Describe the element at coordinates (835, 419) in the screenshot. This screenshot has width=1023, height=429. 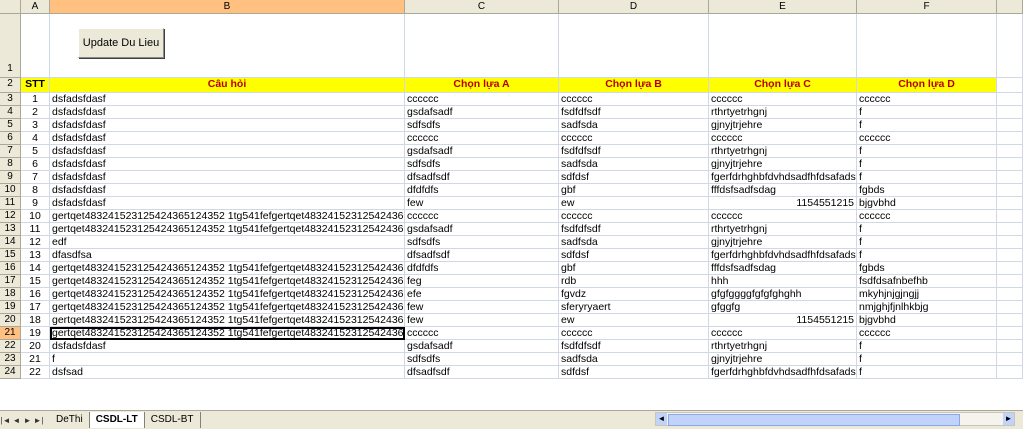
I see `horizontal-scrollbar: ◄ ►` at that location.